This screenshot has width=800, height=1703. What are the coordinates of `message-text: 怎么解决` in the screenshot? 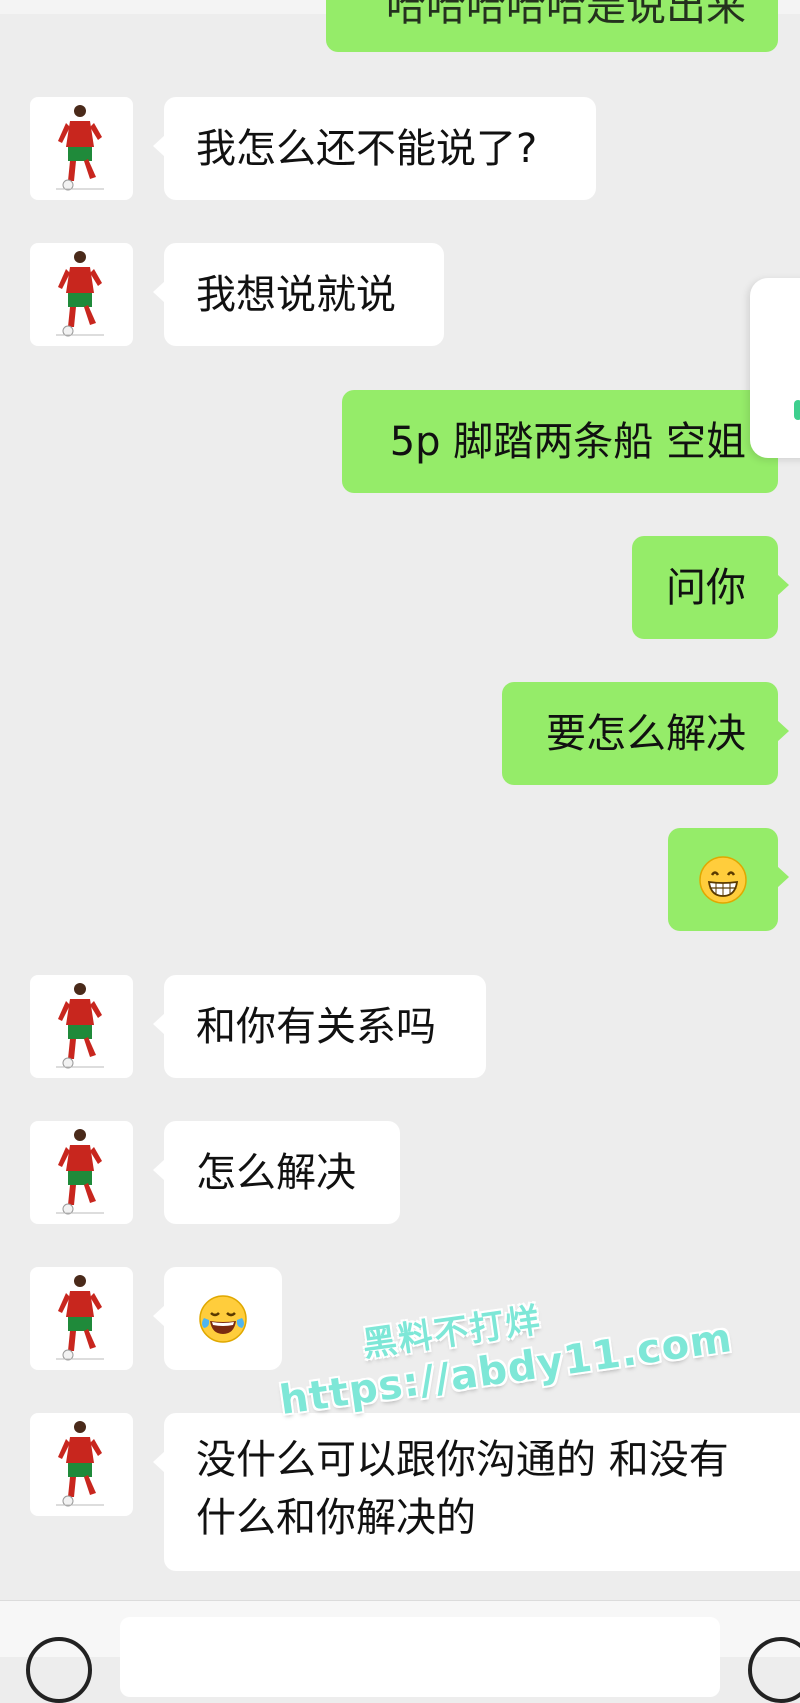 It's located at (276, 1172).